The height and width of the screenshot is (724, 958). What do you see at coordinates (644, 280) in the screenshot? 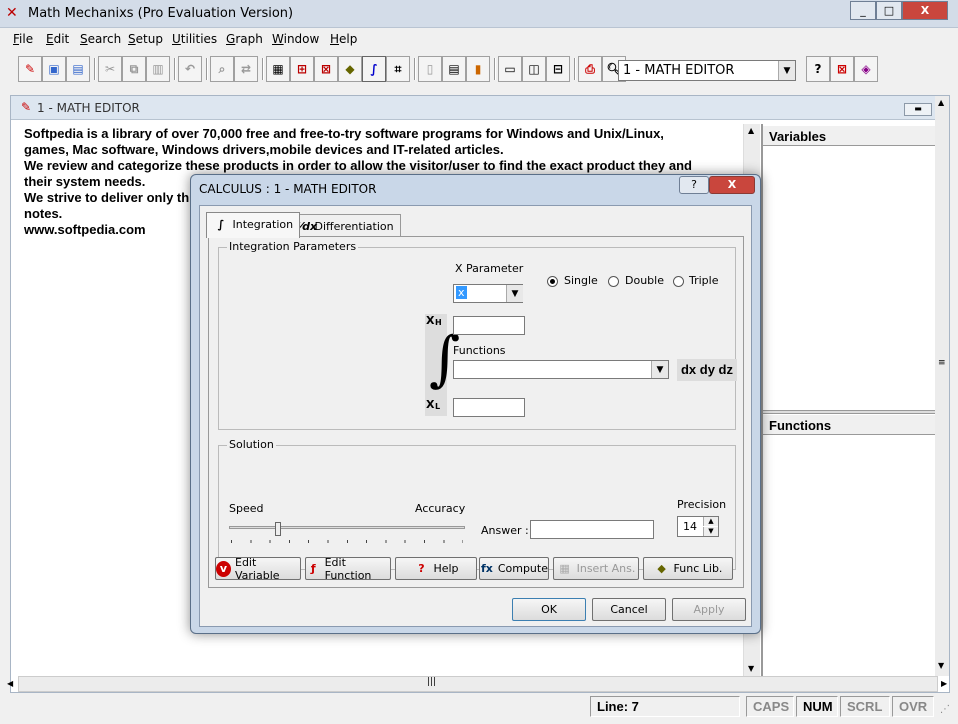
I see `double-label: Double` at bounding box center [644, 280].